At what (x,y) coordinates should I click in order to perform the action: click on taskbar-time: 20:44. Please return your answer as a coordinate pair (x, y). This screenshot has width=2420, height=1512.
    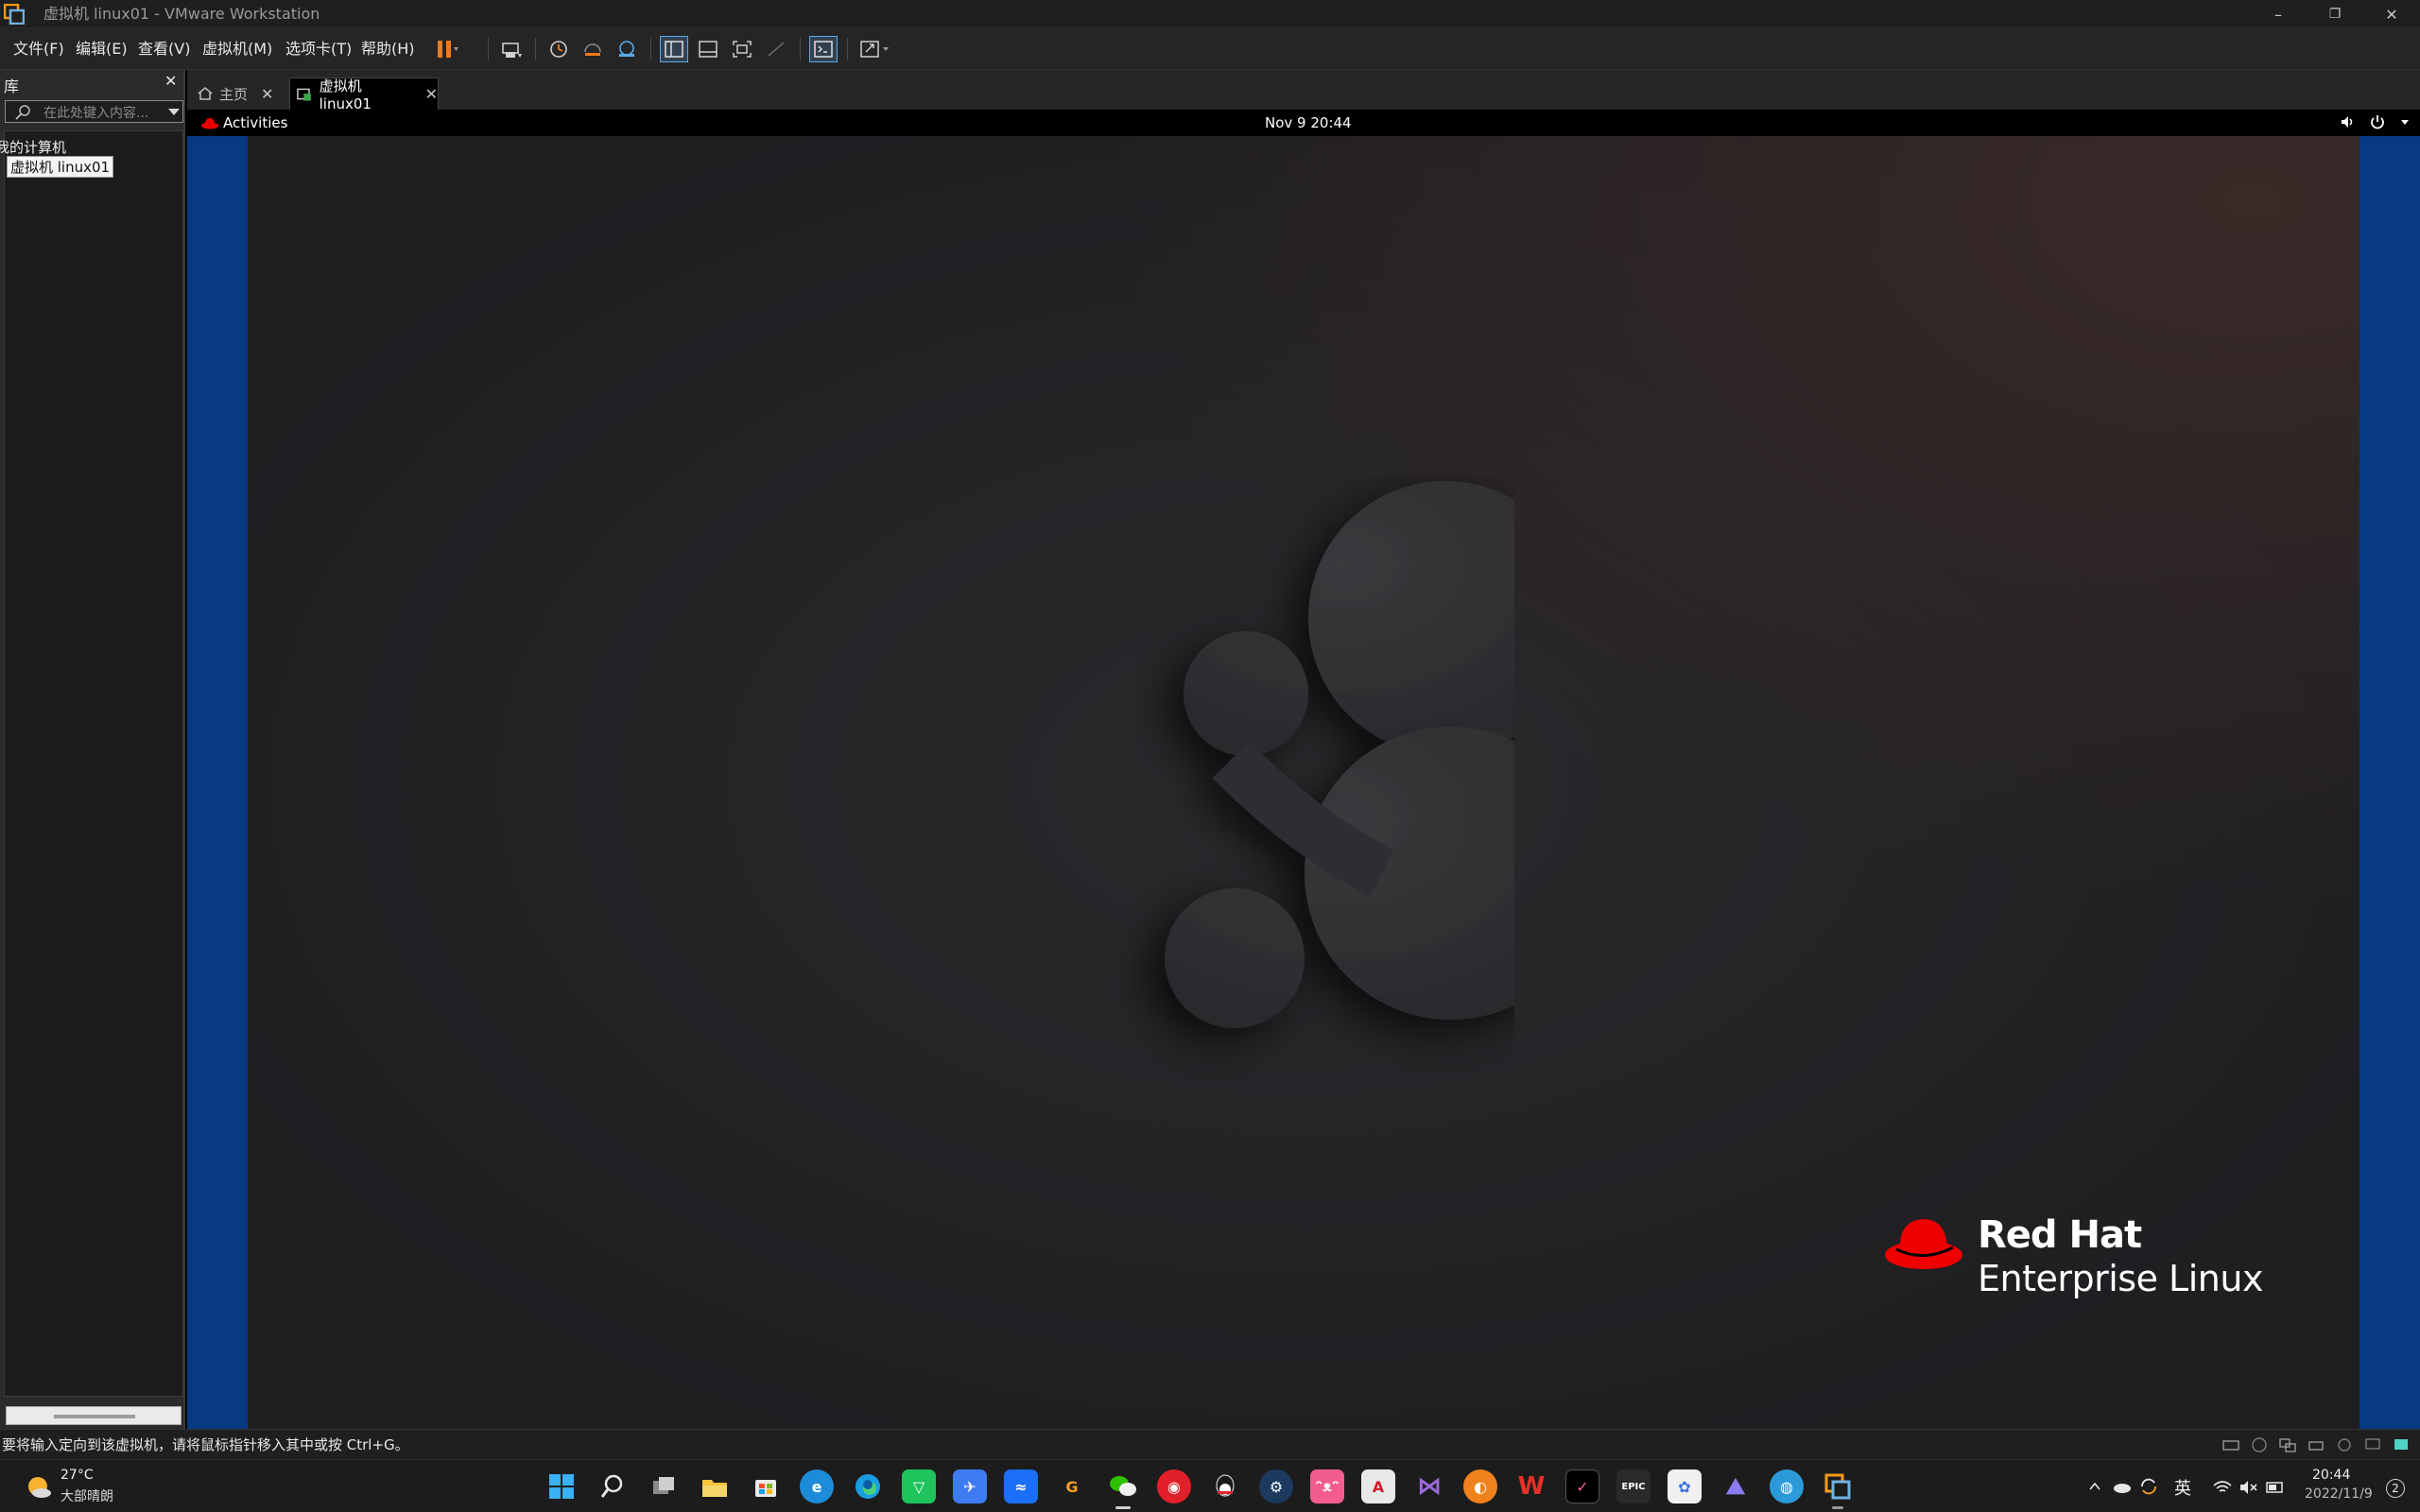
    Looking at the image, I should click on (2331, 1475).